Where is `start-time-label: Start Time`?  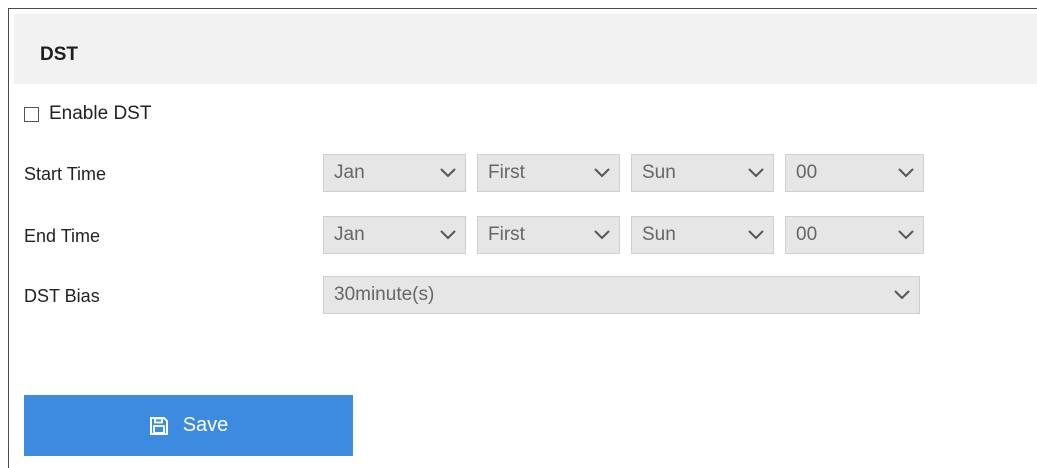 start-time-label: Start Time is located at coordinates (65, 174).